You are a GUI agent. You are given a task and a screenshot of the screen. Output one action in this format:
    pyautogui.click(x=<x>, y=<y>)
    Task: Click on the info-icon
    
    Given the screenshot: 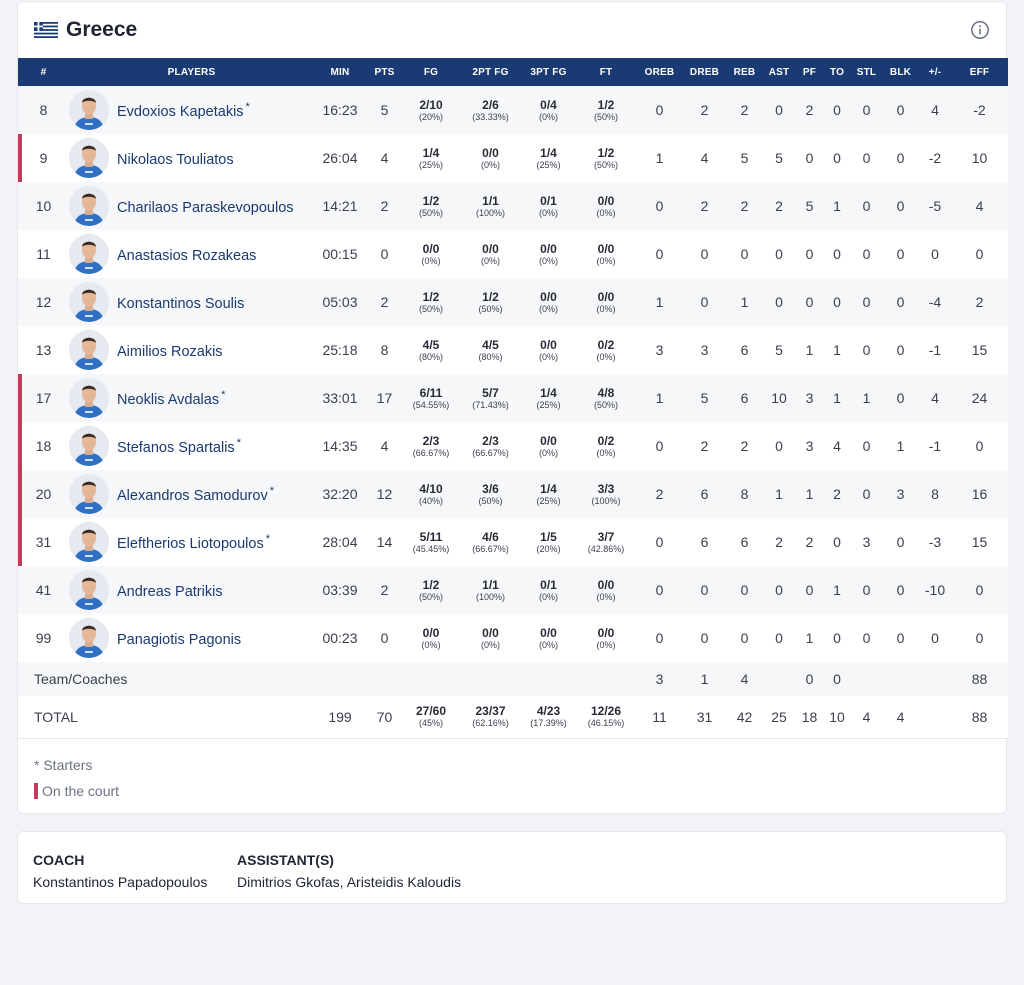 What is the action you would take?
    pyautogui.click(x=980, y=30)
    